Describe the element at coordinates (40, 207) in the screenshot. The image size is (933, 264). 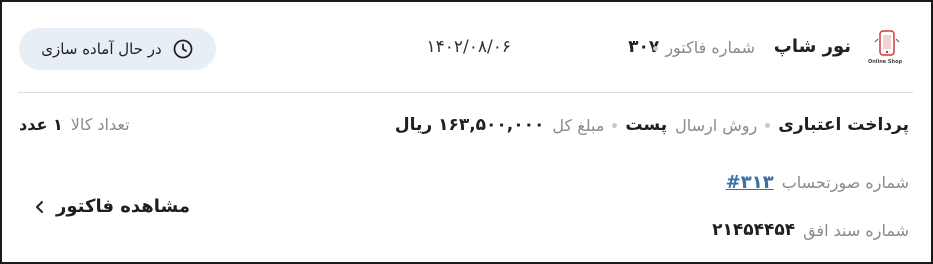
I see `chevron-left-icon` at that location.